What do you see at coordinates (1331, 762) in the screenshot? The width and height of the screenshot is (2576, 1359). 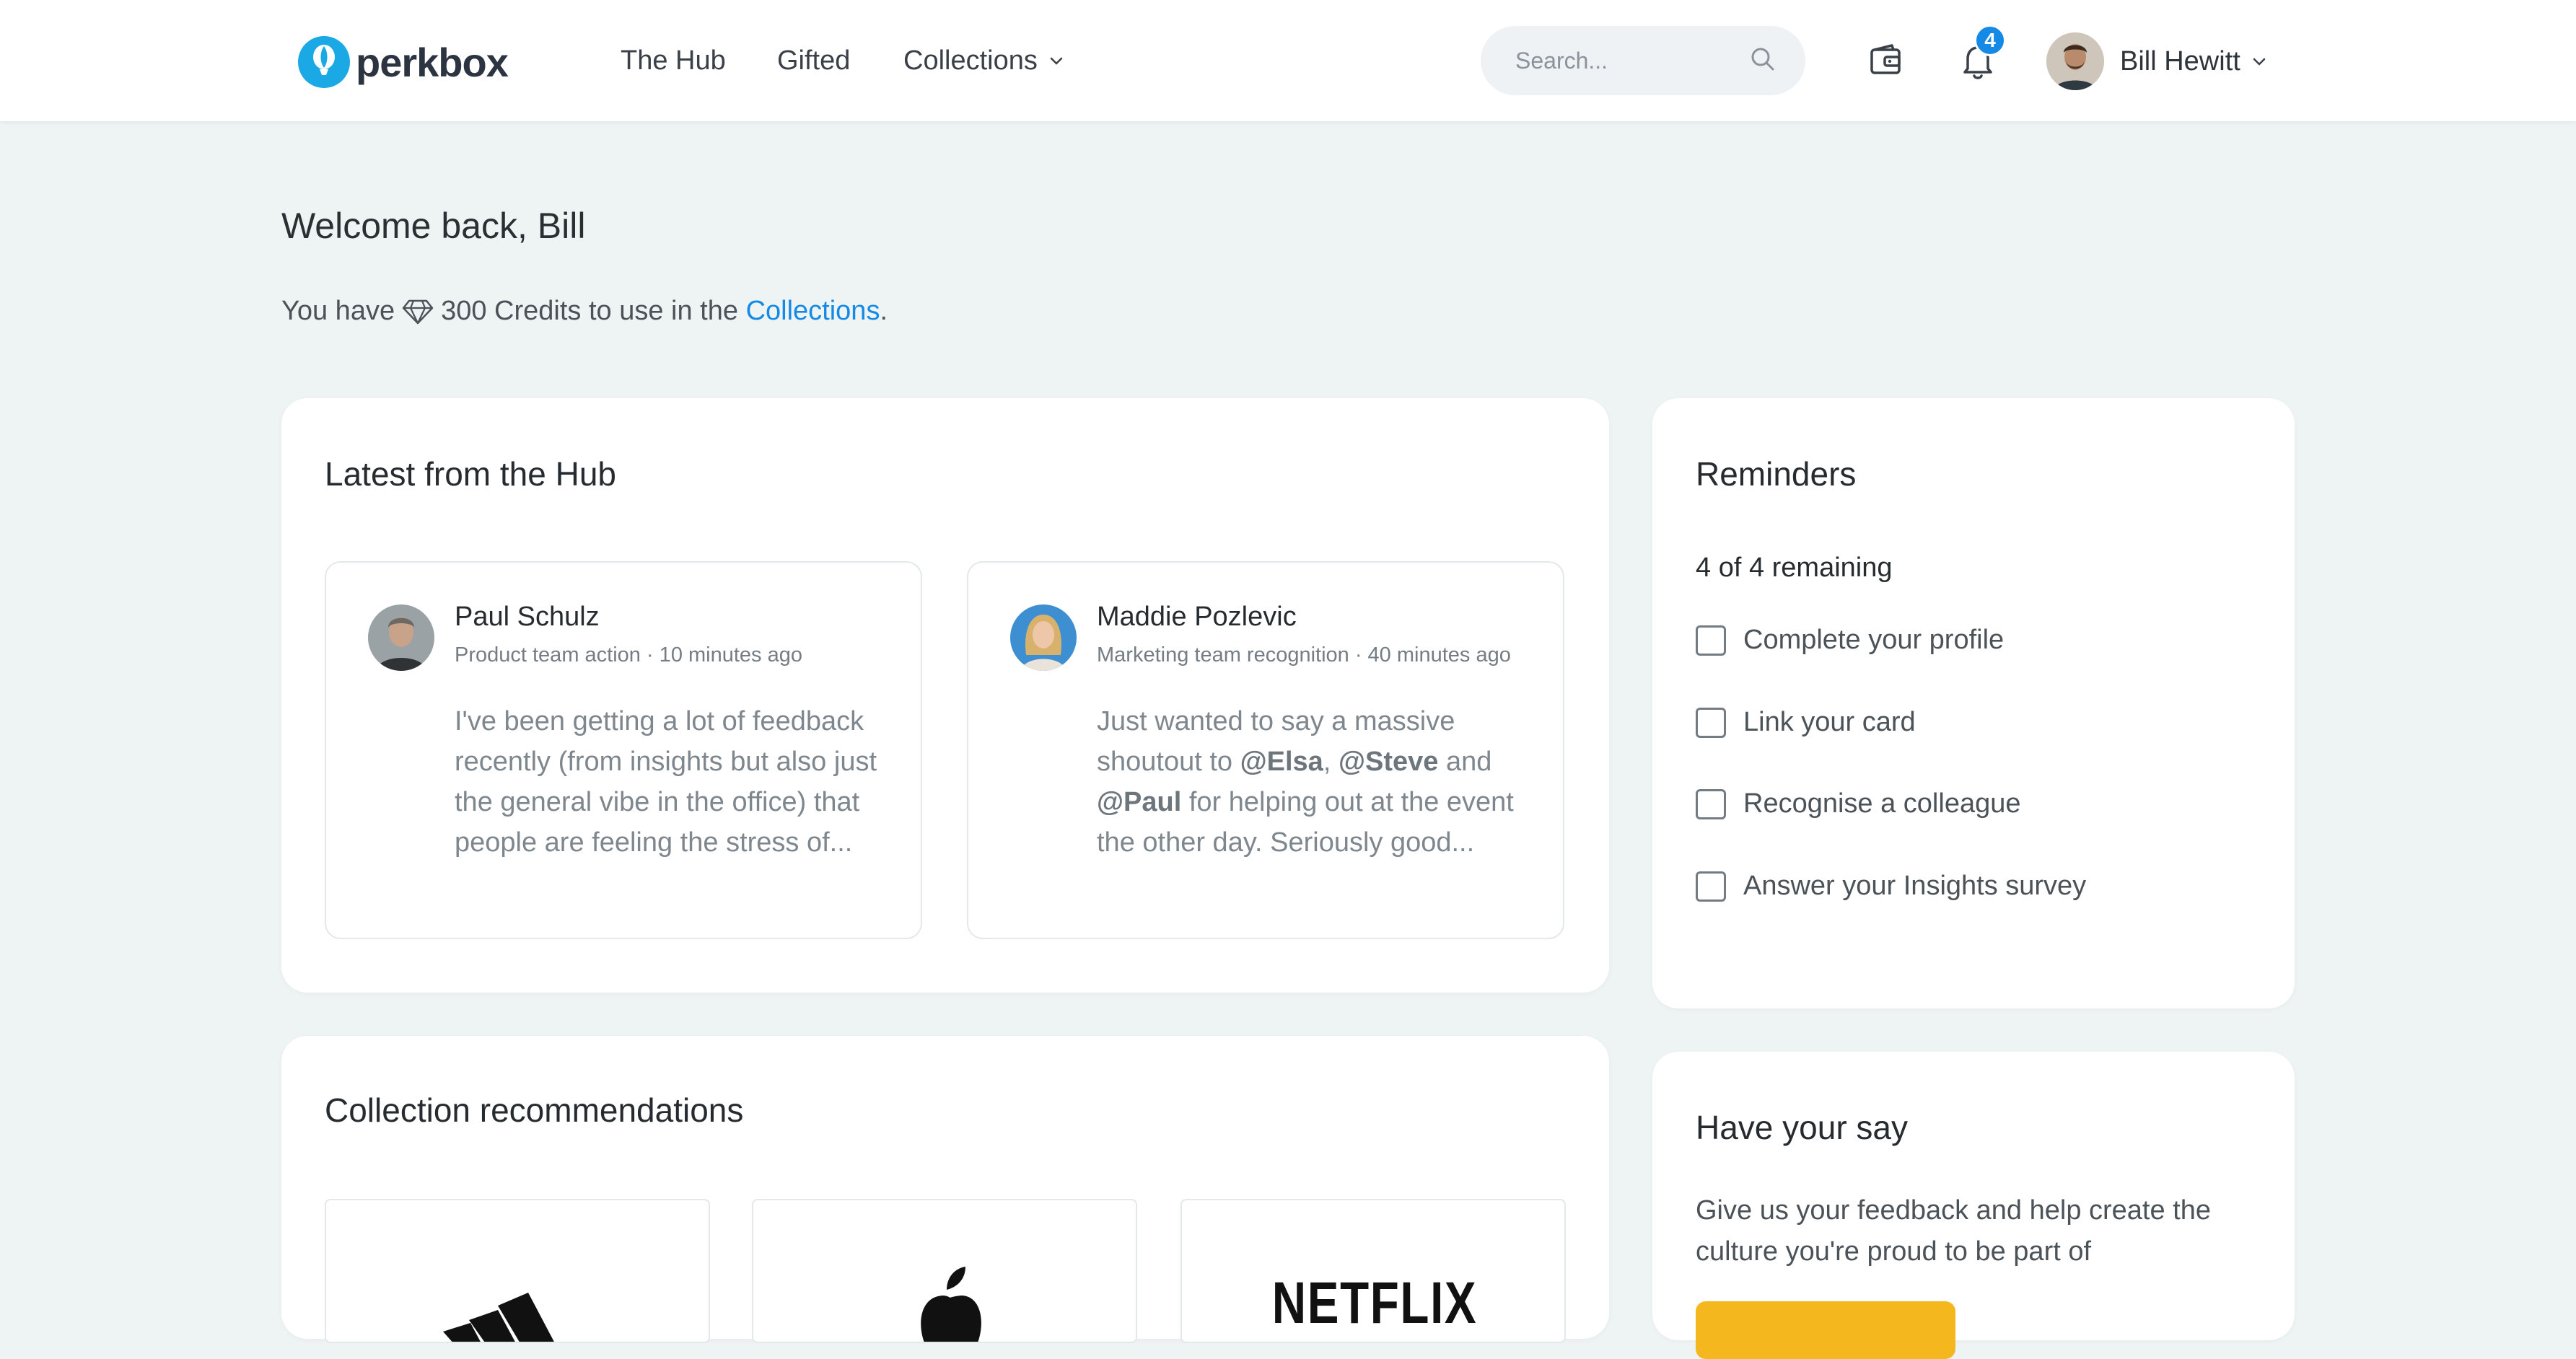 I see `post-body-text: ,` at bounding box center [1331, 762].